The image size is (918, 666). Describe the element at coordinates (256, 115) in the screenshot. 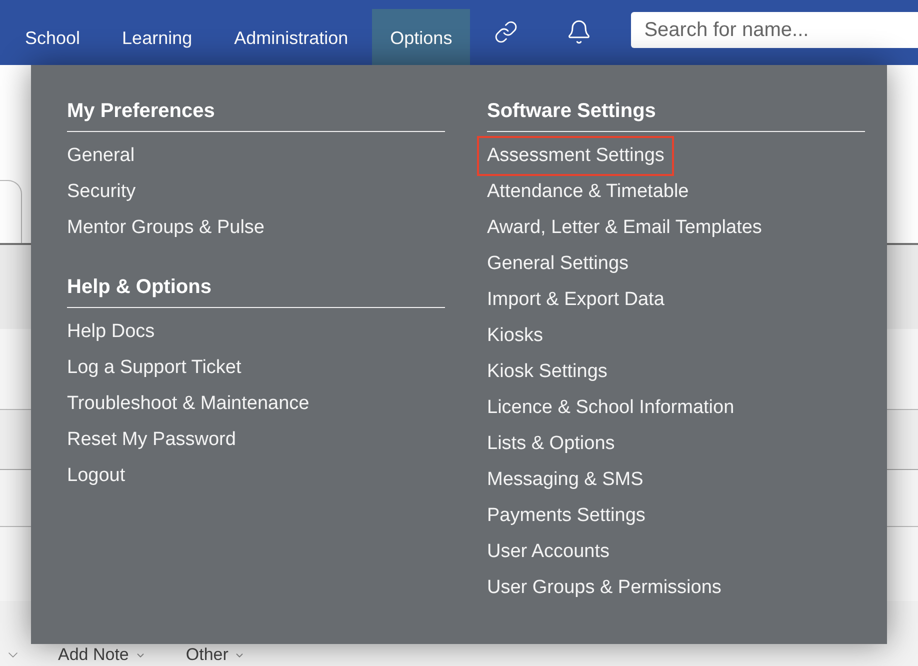

I see `section-heading: My Preferences` at that location.